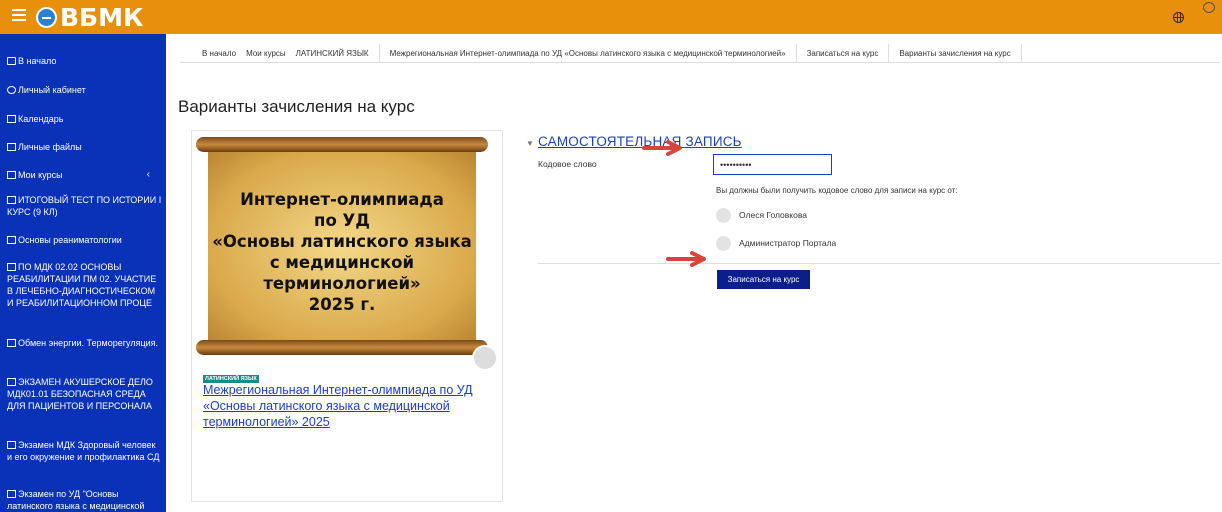 Image resolution: width=1222 pixels, height=512 pixels. What do you see at coordinates (773, 215) in the screenshot?
I see `teacher-name: Олеся Головкова` at bounding box center [773, 215].